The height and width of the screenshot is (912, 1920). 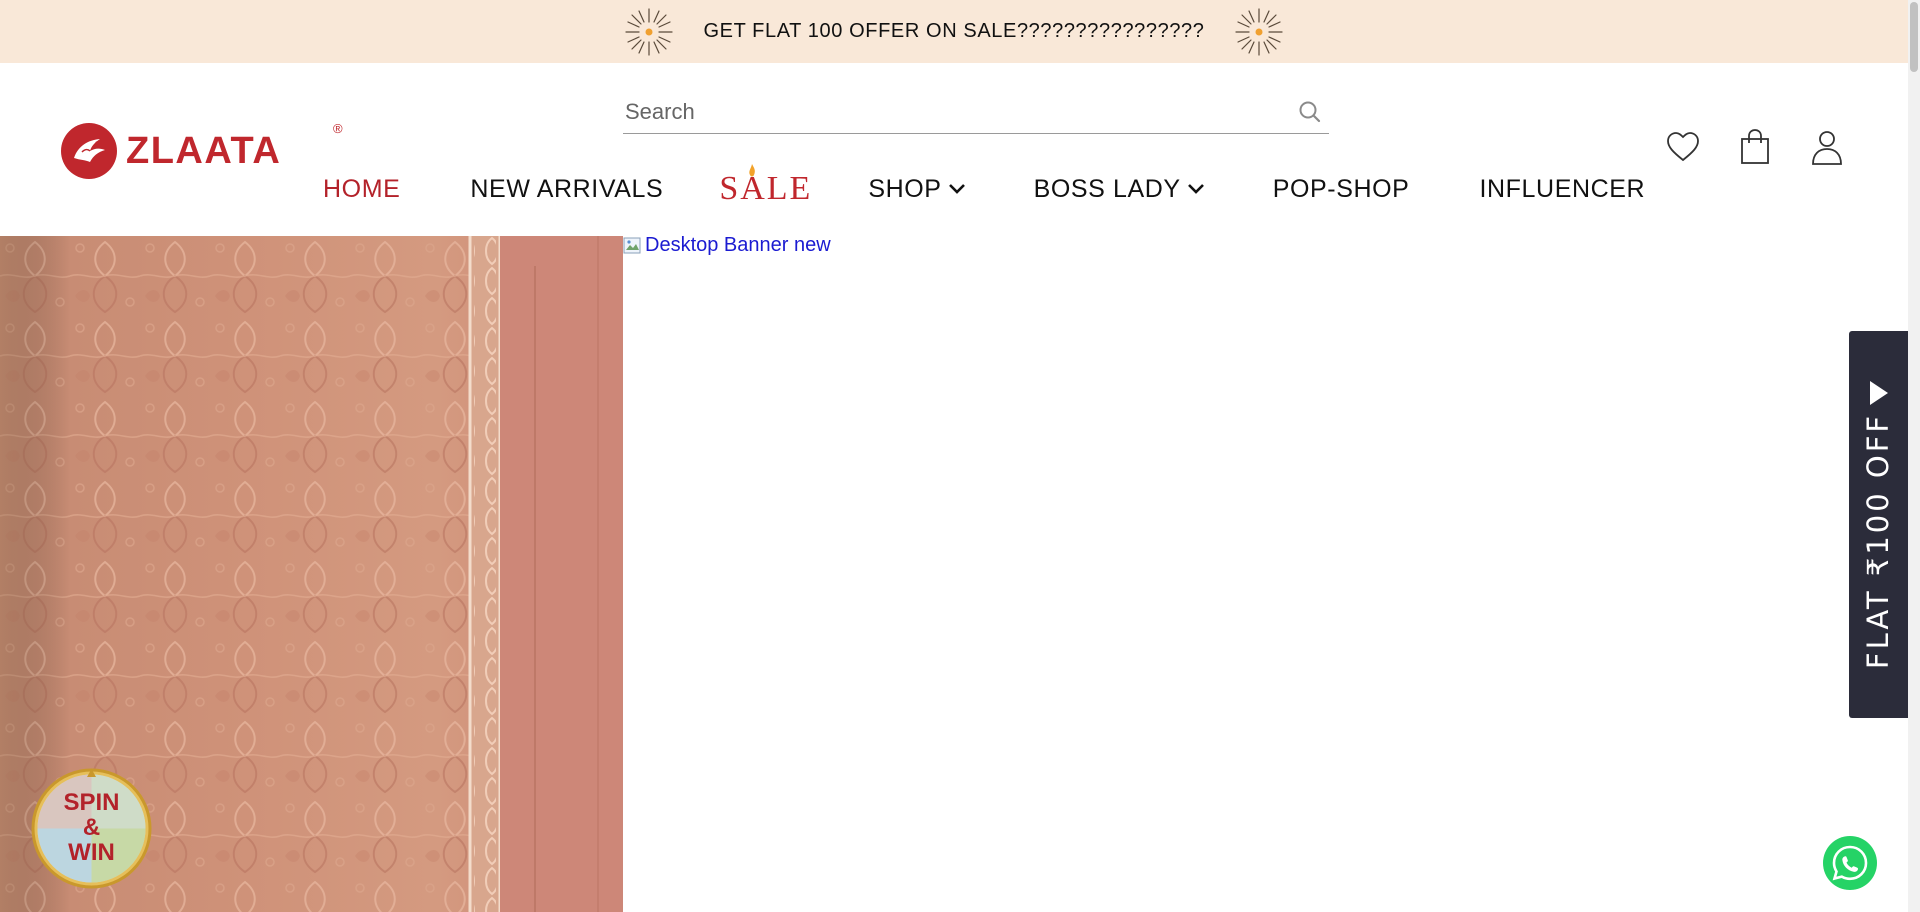 I want to click on nav-boss-lady-label: BOSS LADY, so click(x=1107, y=188).